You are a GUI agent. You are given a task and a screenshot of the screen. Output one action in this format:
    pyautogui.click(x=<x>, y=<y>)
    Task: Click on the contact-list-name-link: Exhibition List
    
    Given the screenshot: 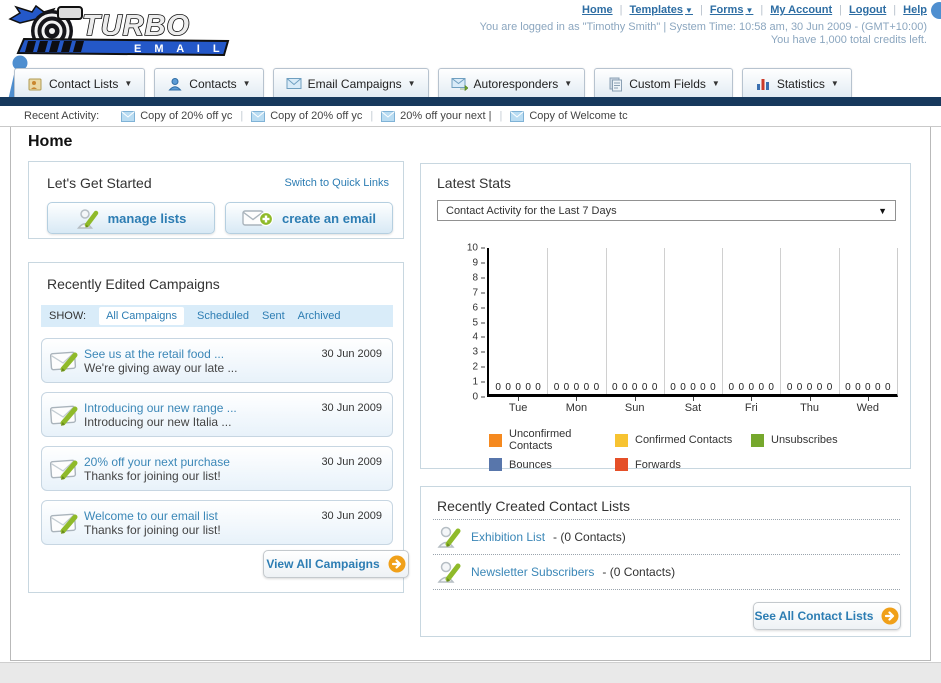 What is the action you would take?
    pyautogui.click(x=508, y=537)
    